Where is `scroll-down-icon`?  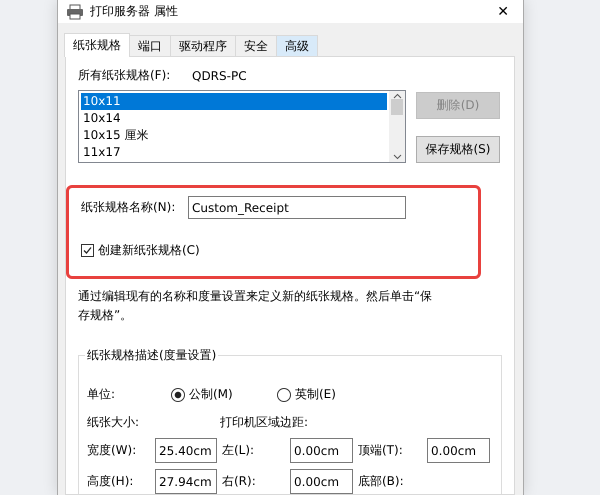
scroll-down-icon is located at coordinates (397, 157).